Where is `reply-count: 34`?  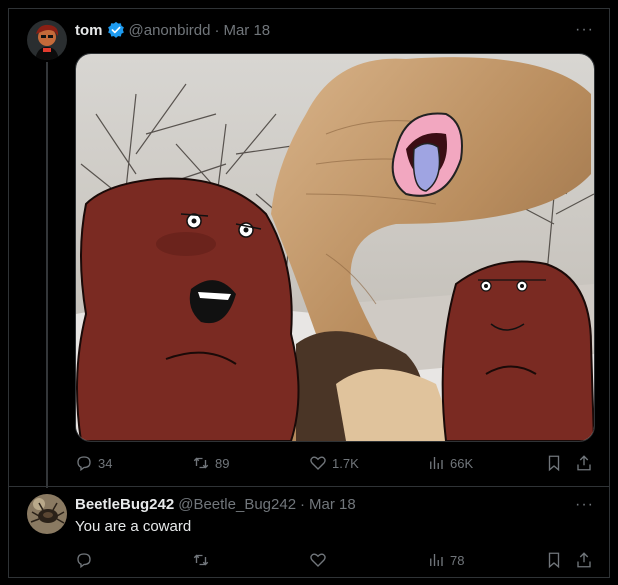
reply-count: 34 is located at coordinates (105, 463).